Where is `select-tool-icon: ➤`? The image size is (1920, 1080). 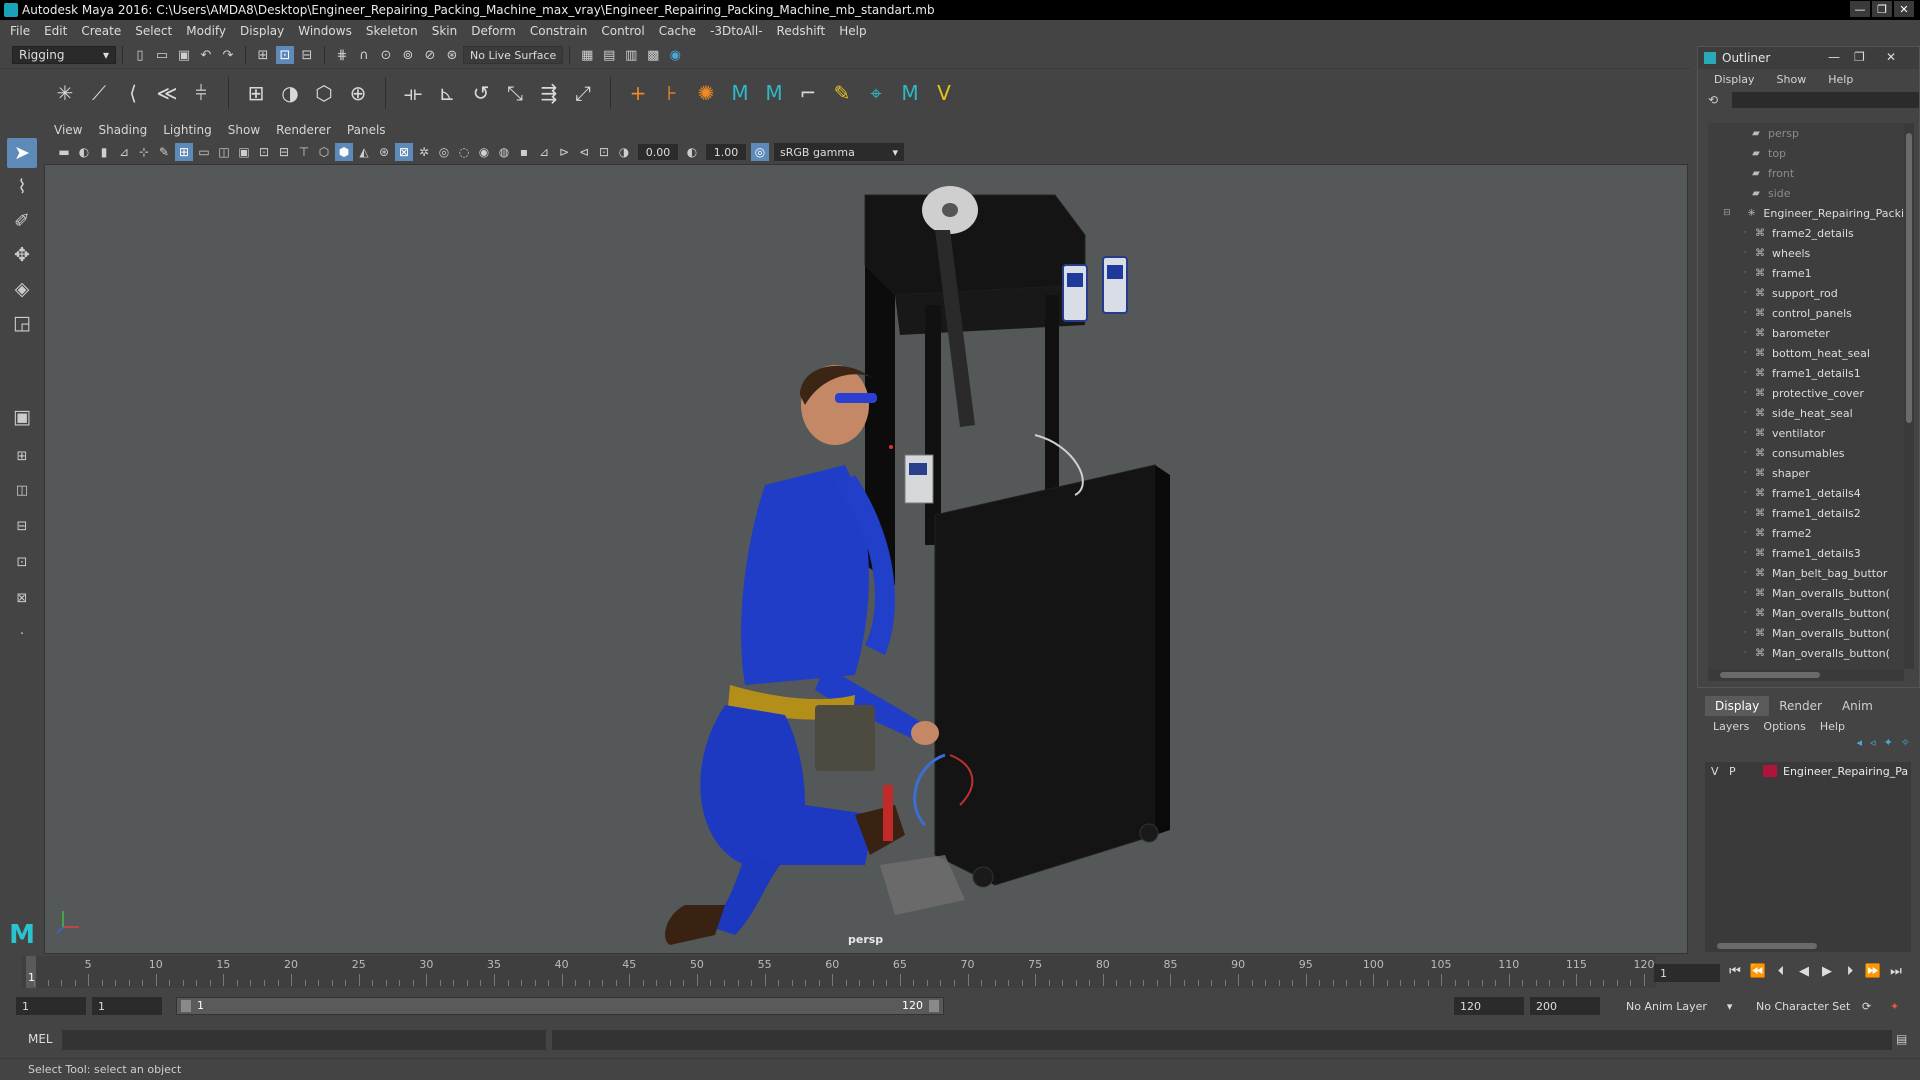
select-tool-icon: ➤ is located at coordinates (22, 153).